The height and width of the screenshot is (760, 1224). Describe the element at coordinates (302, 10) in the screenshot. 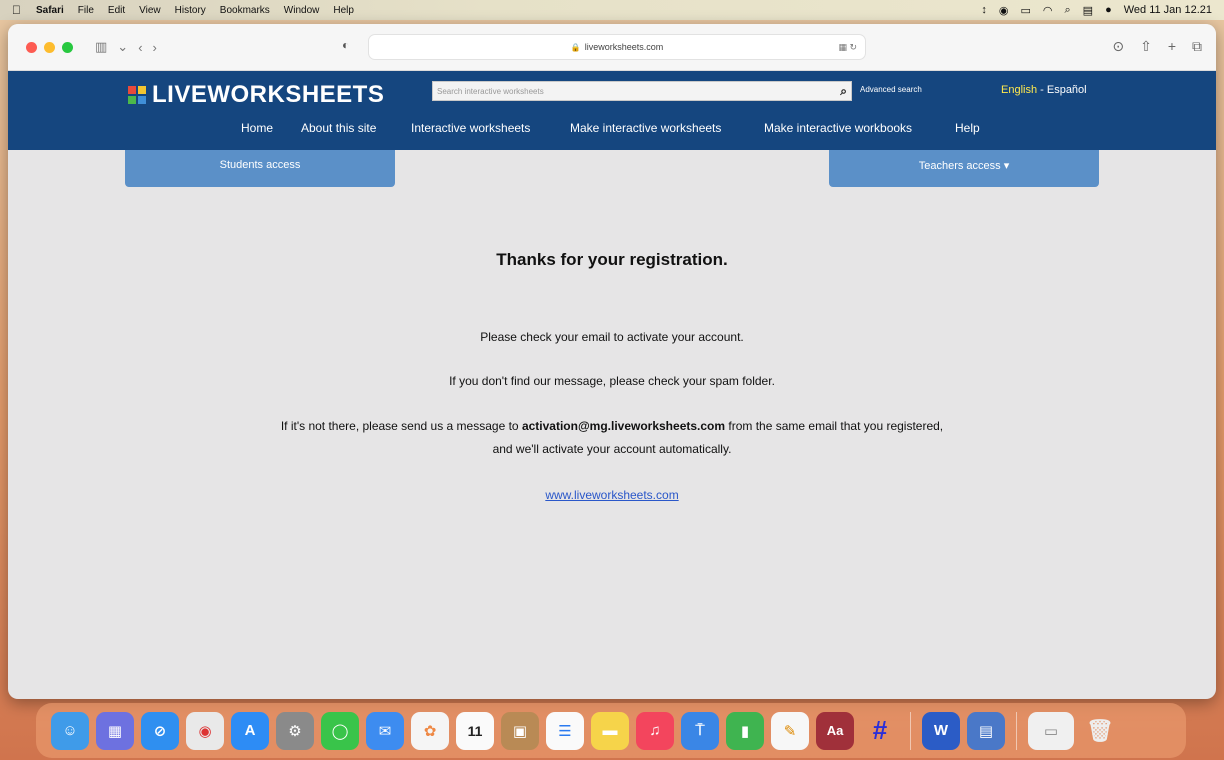

I see `menu-window: Window` at that location.